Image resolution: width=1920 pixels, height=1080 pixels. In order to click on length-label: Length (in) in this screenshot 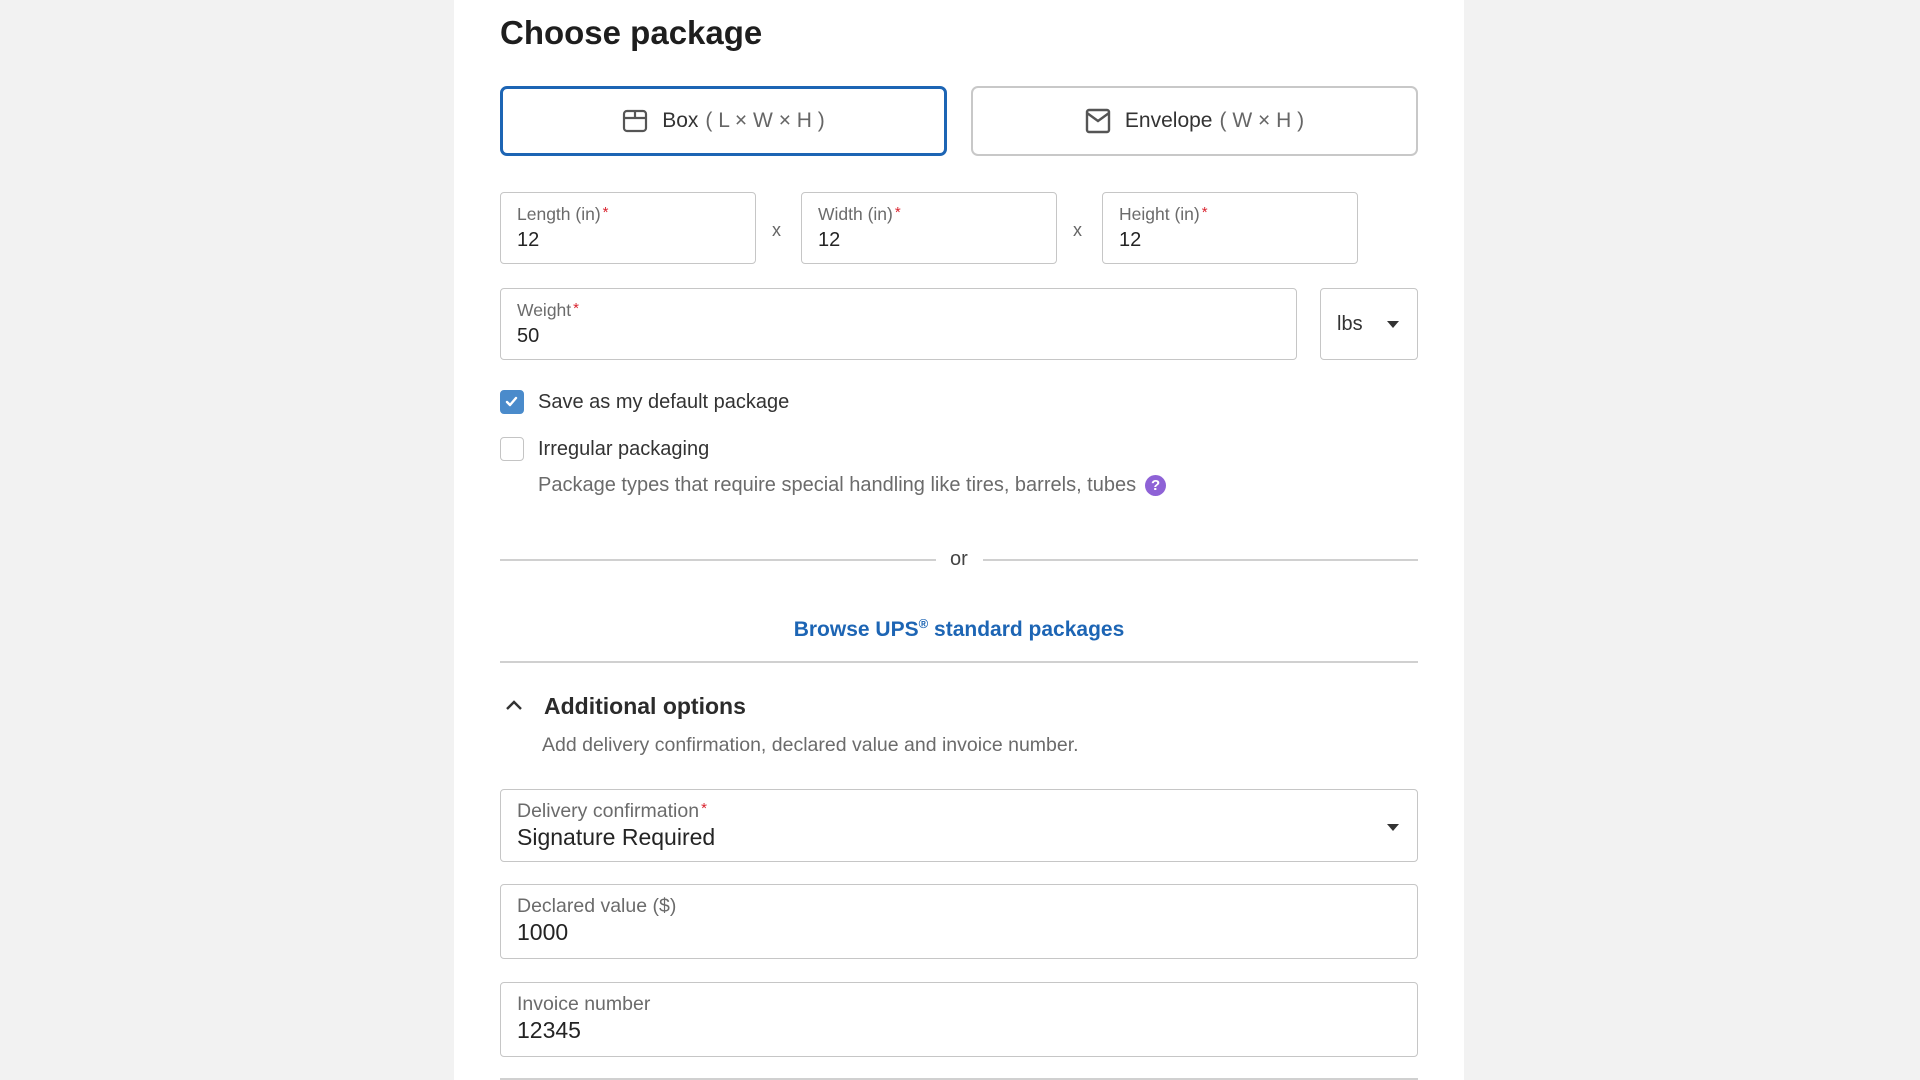, I will do `click(559, 214)`.